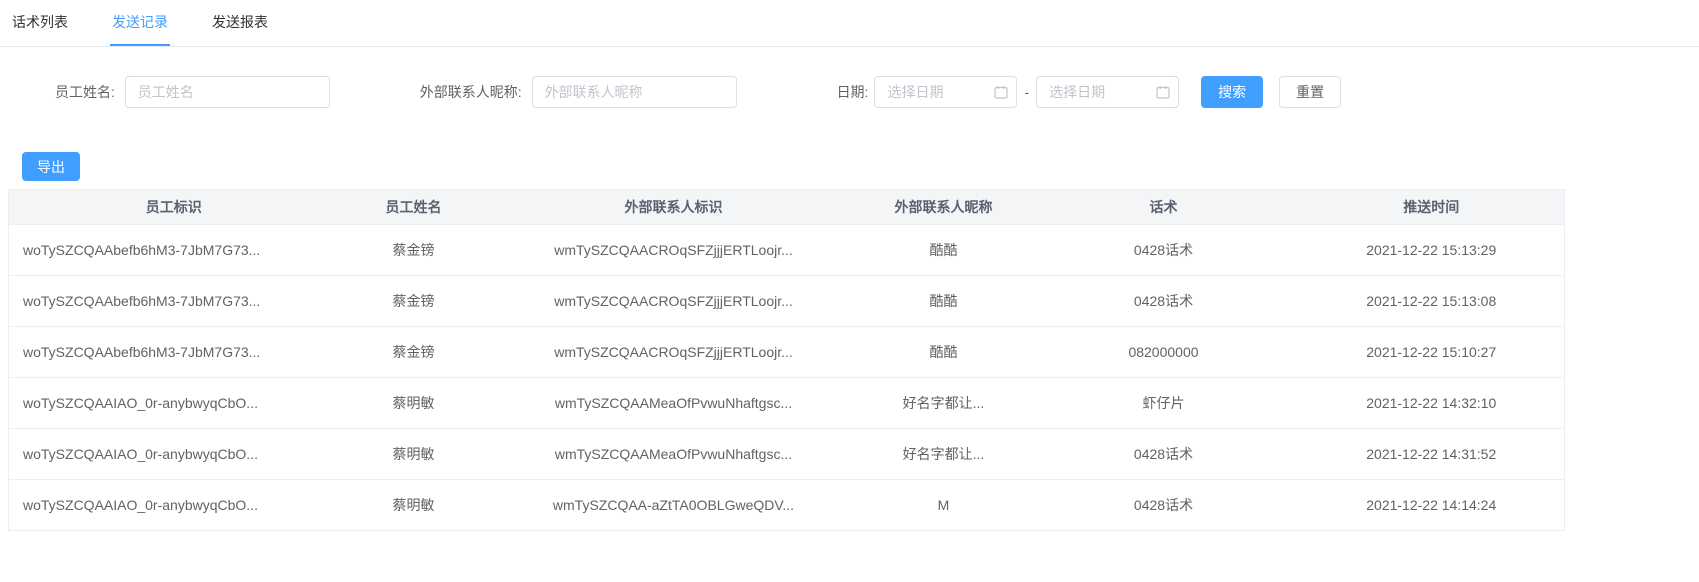 The width and height of the screenshot is (1699, 582). I want to click on date-start-box, so click(946, 92).